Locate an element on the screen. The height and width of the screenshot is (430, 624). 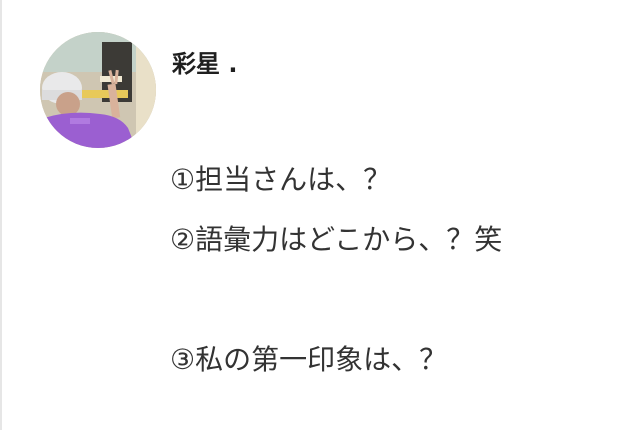
username: 彩星 . is located at coordinates (204, 61).